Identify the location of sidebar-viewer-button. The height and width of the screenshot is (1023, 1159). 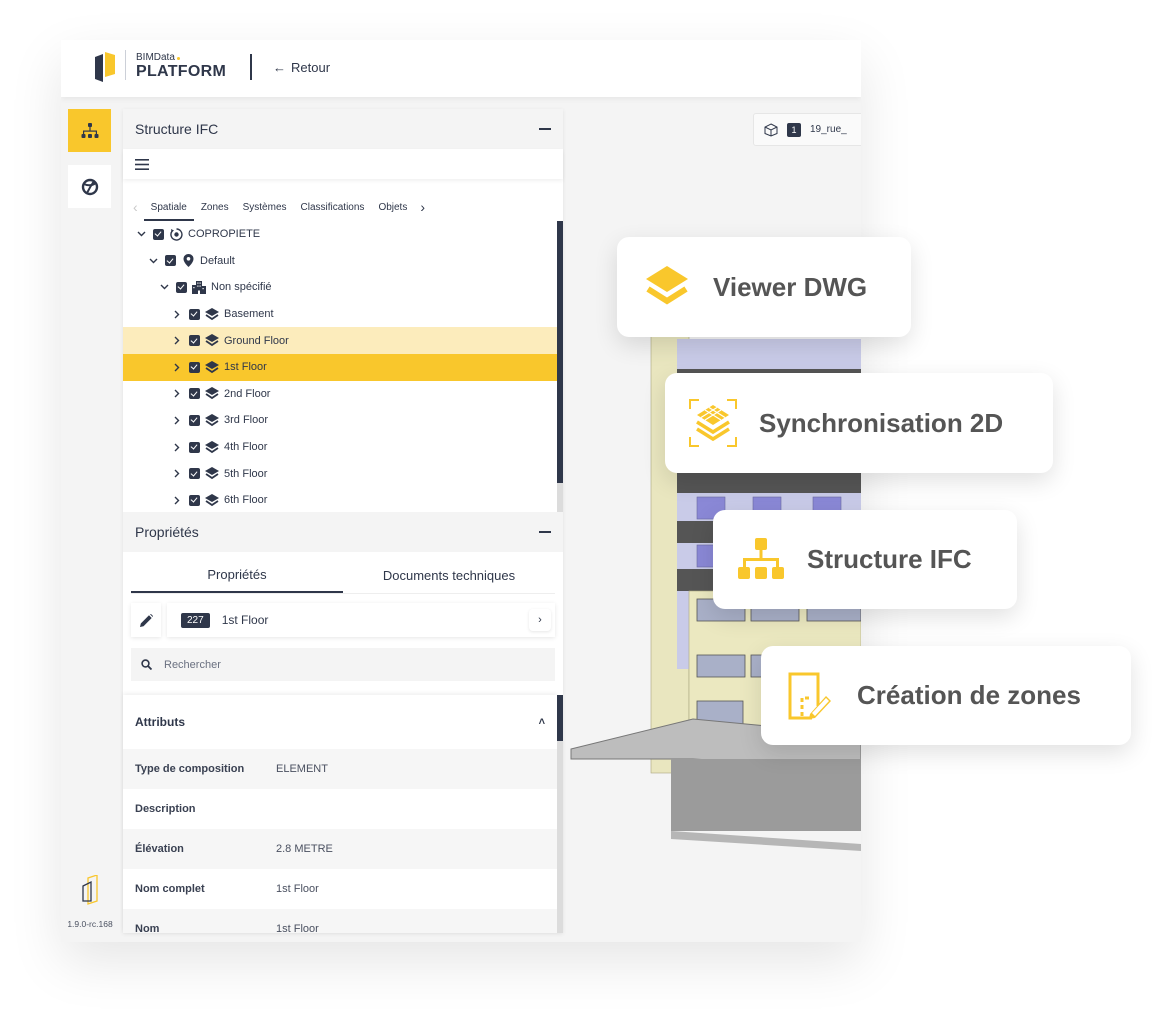
(89, 186).